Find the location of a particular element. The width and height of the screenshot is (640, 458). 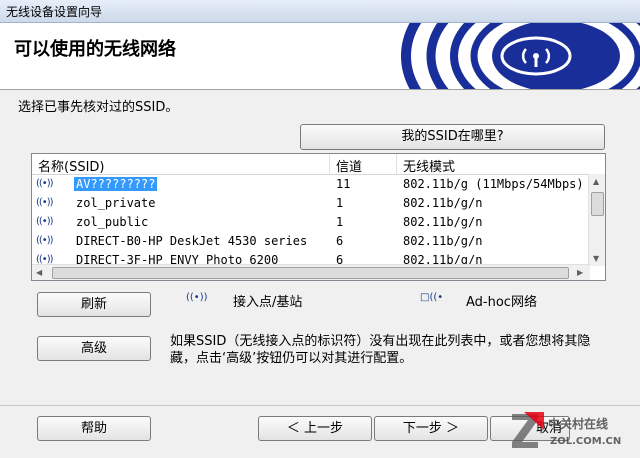

help-button: 帮助 is located at coordinates (94, 428).